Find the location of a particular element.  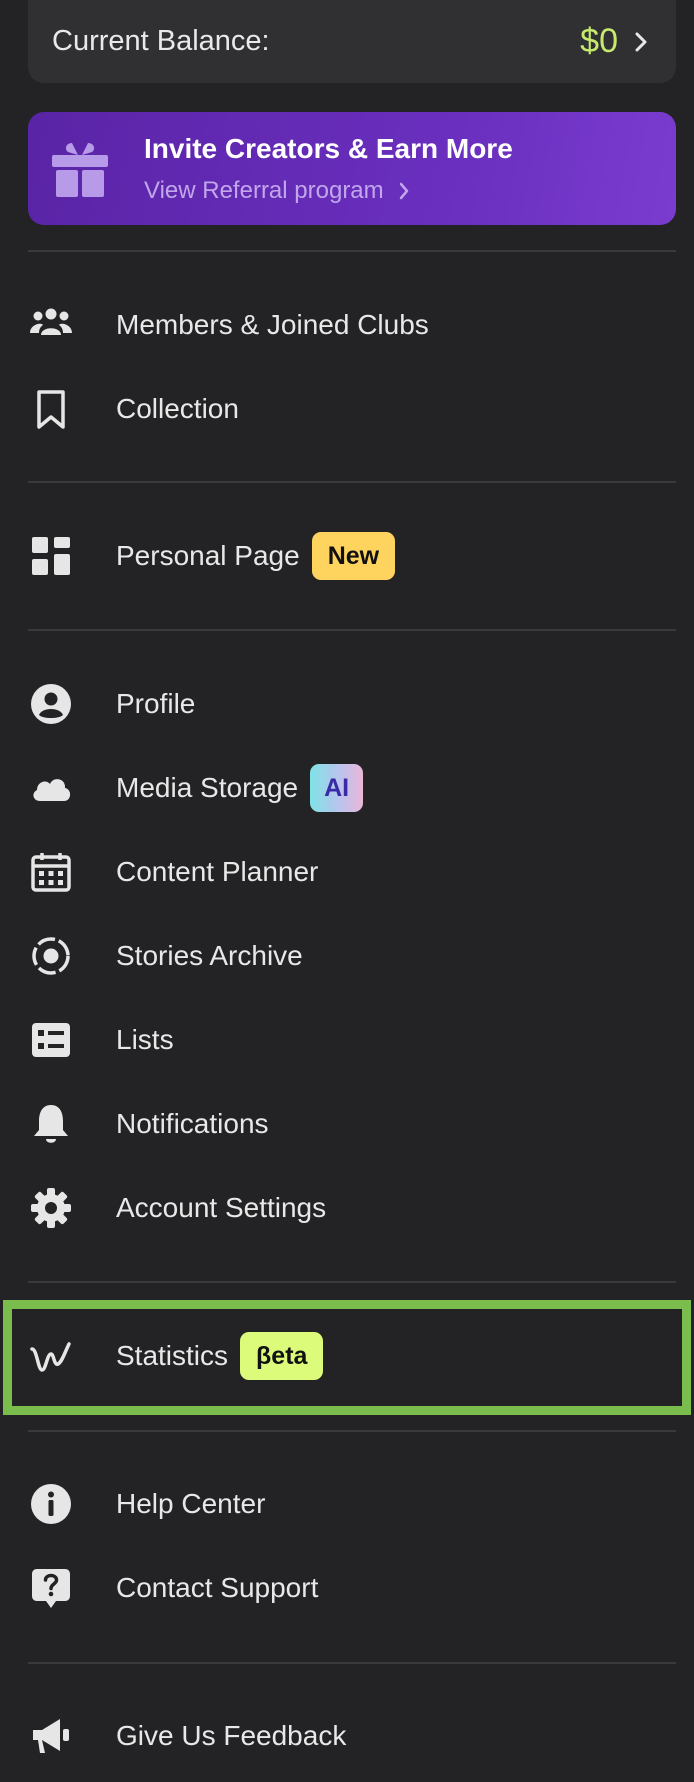

new-badge: New is located at coordinates (353, 556).